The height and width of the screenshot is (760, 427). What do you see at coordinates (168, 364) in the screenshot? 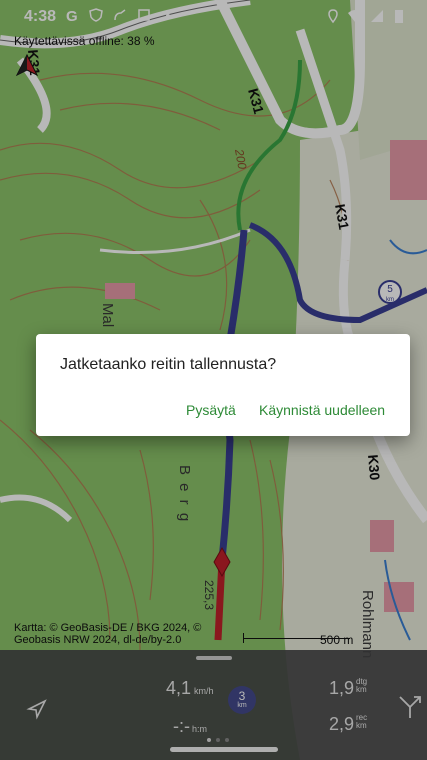
I see `dialog-message: Jatketaanko reitin tallennusta?` at bounding box center [168, 364].